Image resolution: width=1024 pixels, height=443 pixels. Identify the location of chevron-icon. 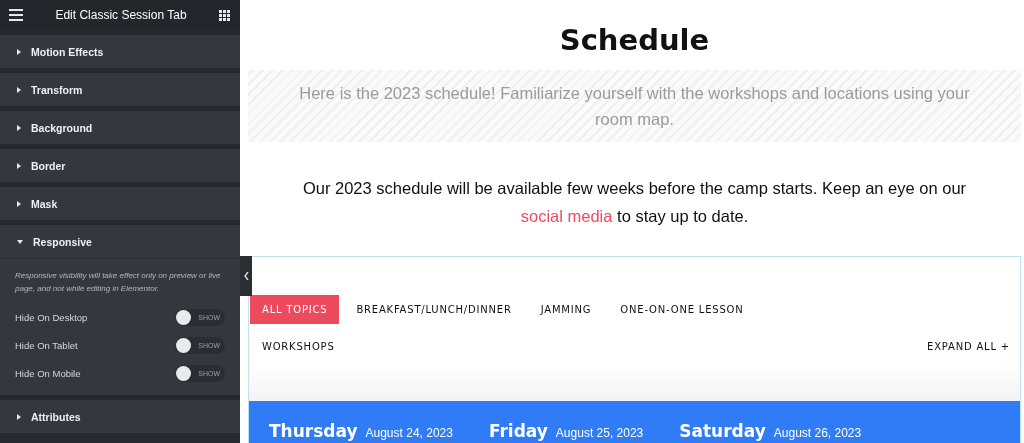
(246, 276).